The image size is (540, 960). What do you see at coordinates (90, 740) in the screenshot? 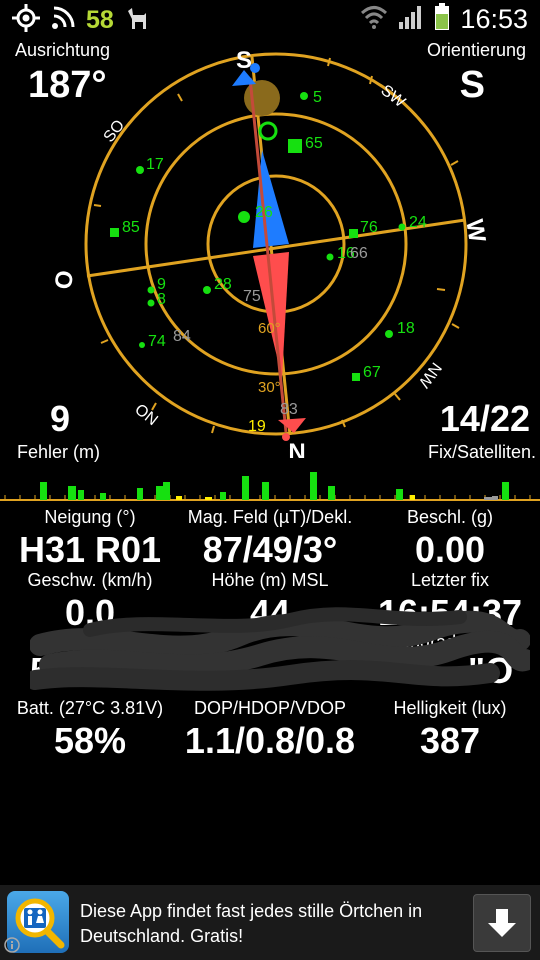
I see `battery-value: 58%` at bounding box center [90, 740].